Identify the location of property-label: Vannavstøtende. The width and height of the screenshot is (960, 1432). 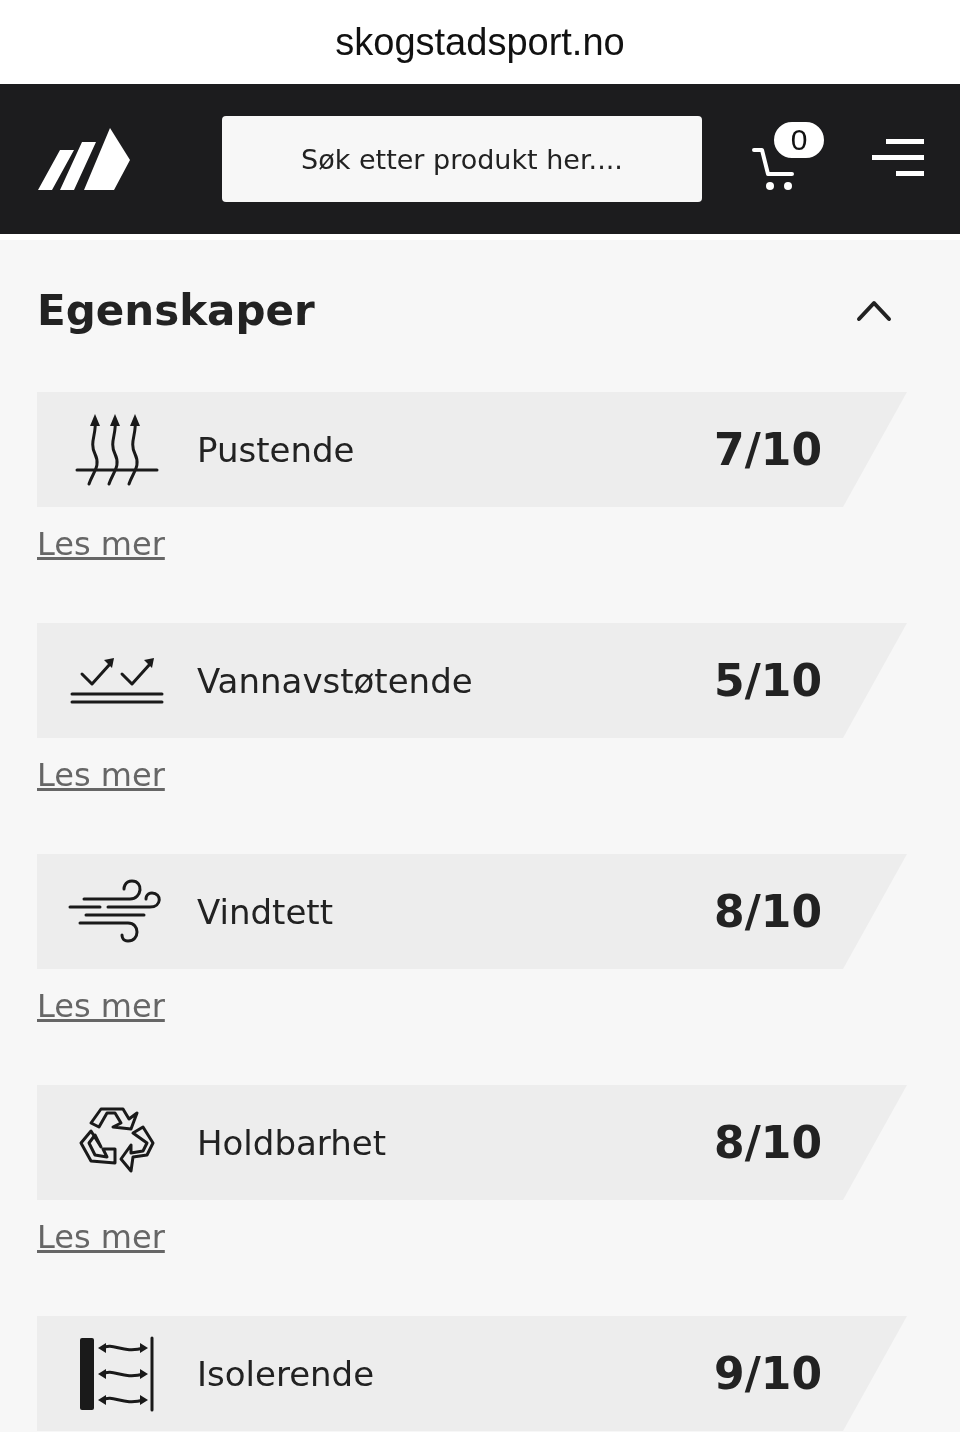
(335, 680).